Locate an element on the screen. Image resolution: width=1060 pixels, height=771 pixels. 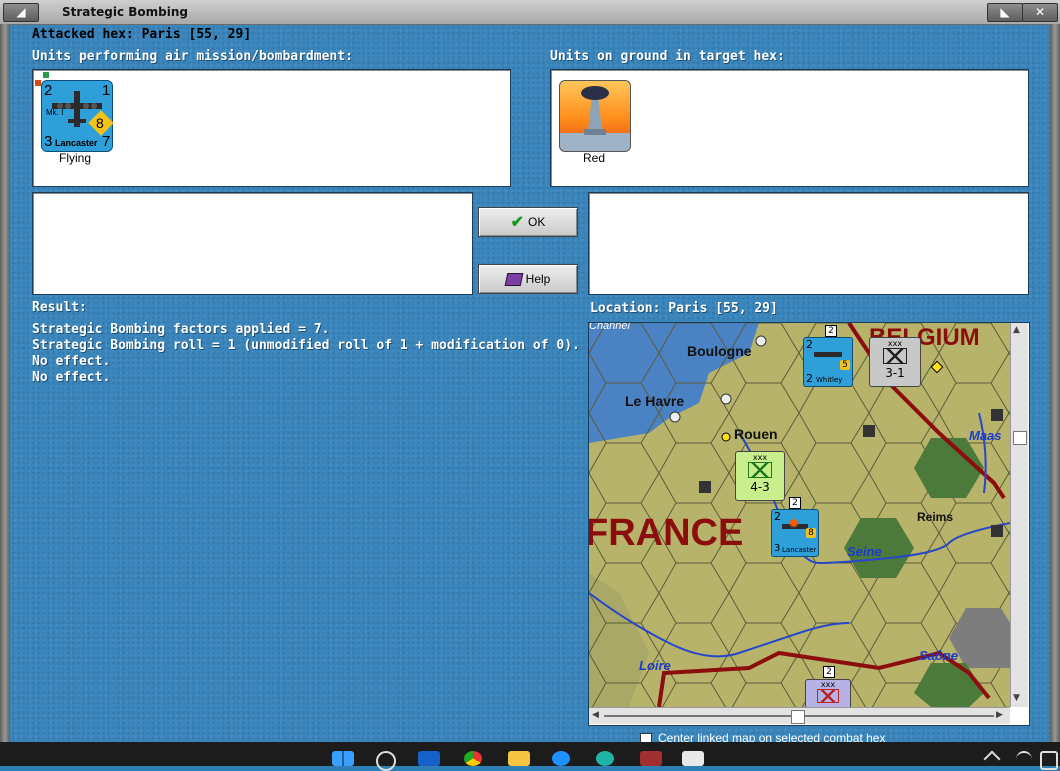
system-menu-button: ◢ is located at coordinates (21, 12).